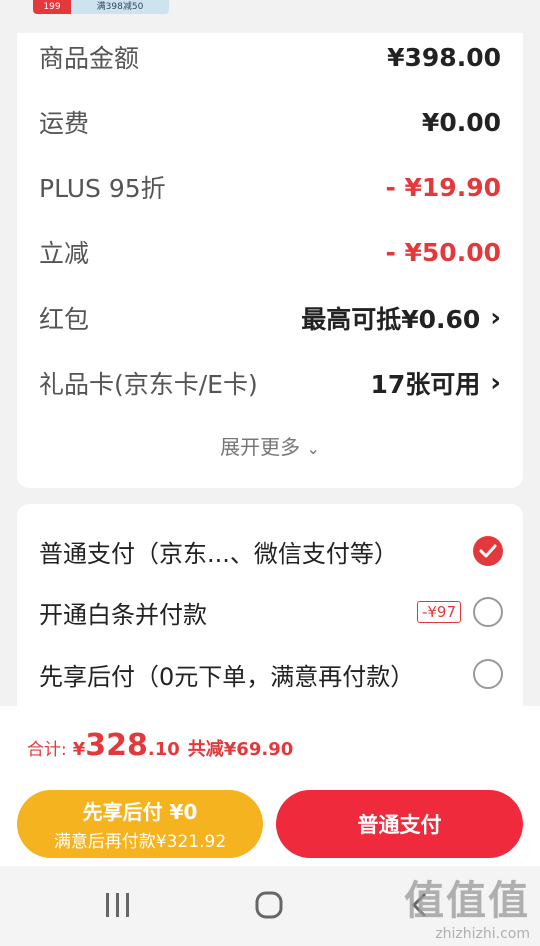  I want to click on normal-pay-button: 普通支付, so click(399, 824).